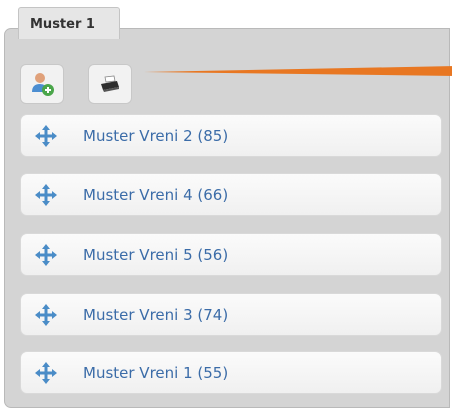  Describe the element at coordinates (62, 24) in the screenshot. I see `tab-label: Muster 1` at that location.